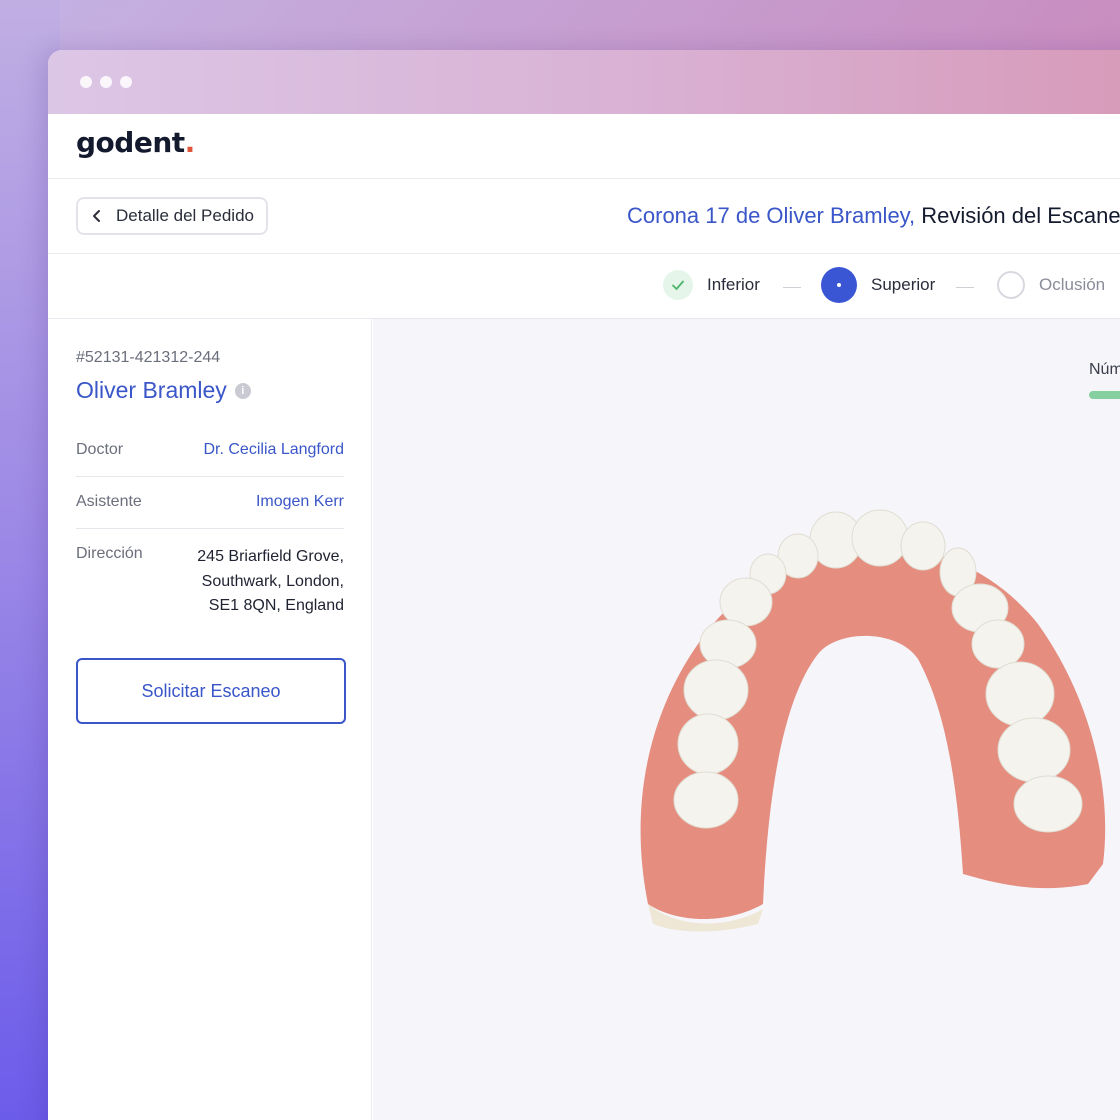 The height and width of the screenshot is (1120, 1120). I want to click on step-superior: Superior, so click(878, 285).